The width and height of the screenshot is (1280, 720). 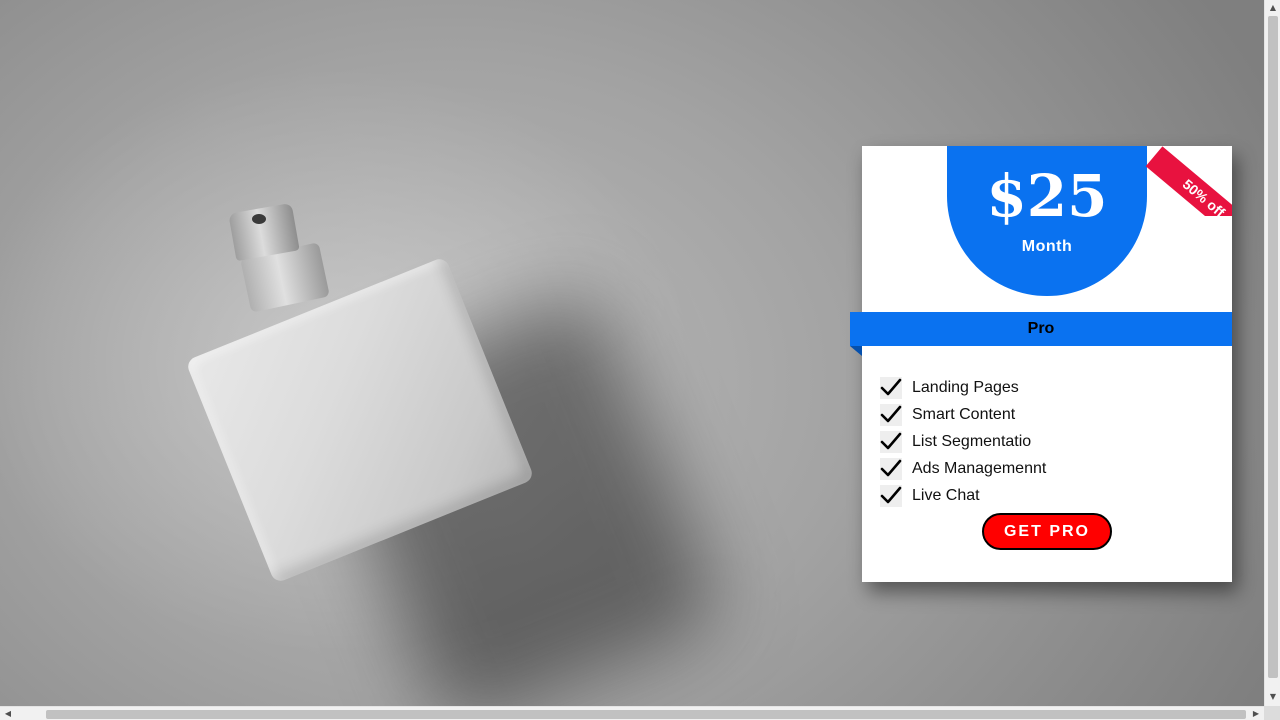 I want to click on feature-label: Ads Managemennt, so click(x=979, y=468).